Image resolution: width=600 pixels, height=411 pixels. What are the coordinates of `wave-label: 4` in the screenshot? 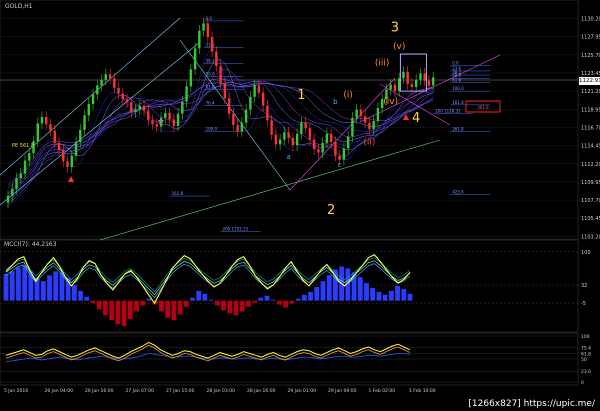 It's located at (416, 118).